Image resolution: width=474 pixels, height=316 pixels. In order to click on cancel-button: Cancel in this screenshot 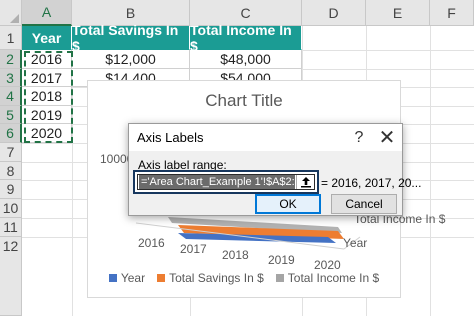, I will do `click(364, 204)`.